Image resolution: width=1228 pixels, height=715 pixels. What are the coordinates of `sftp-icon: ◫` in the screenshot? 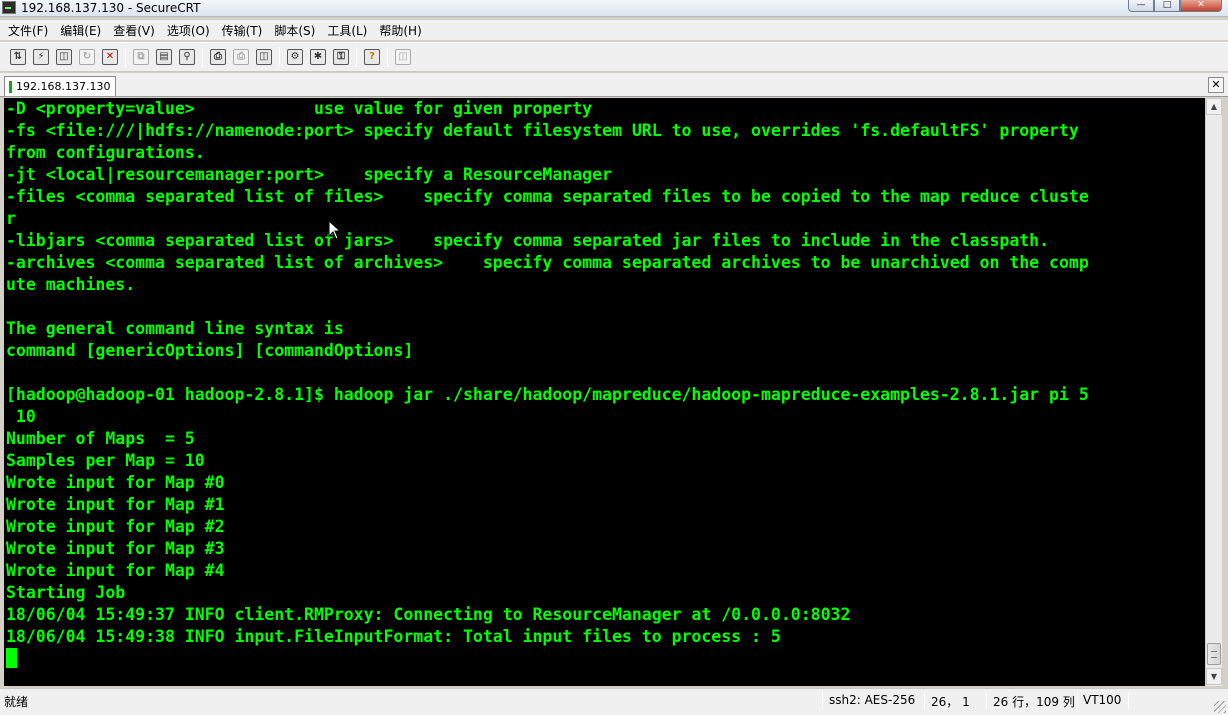 It's located at (403, 57).